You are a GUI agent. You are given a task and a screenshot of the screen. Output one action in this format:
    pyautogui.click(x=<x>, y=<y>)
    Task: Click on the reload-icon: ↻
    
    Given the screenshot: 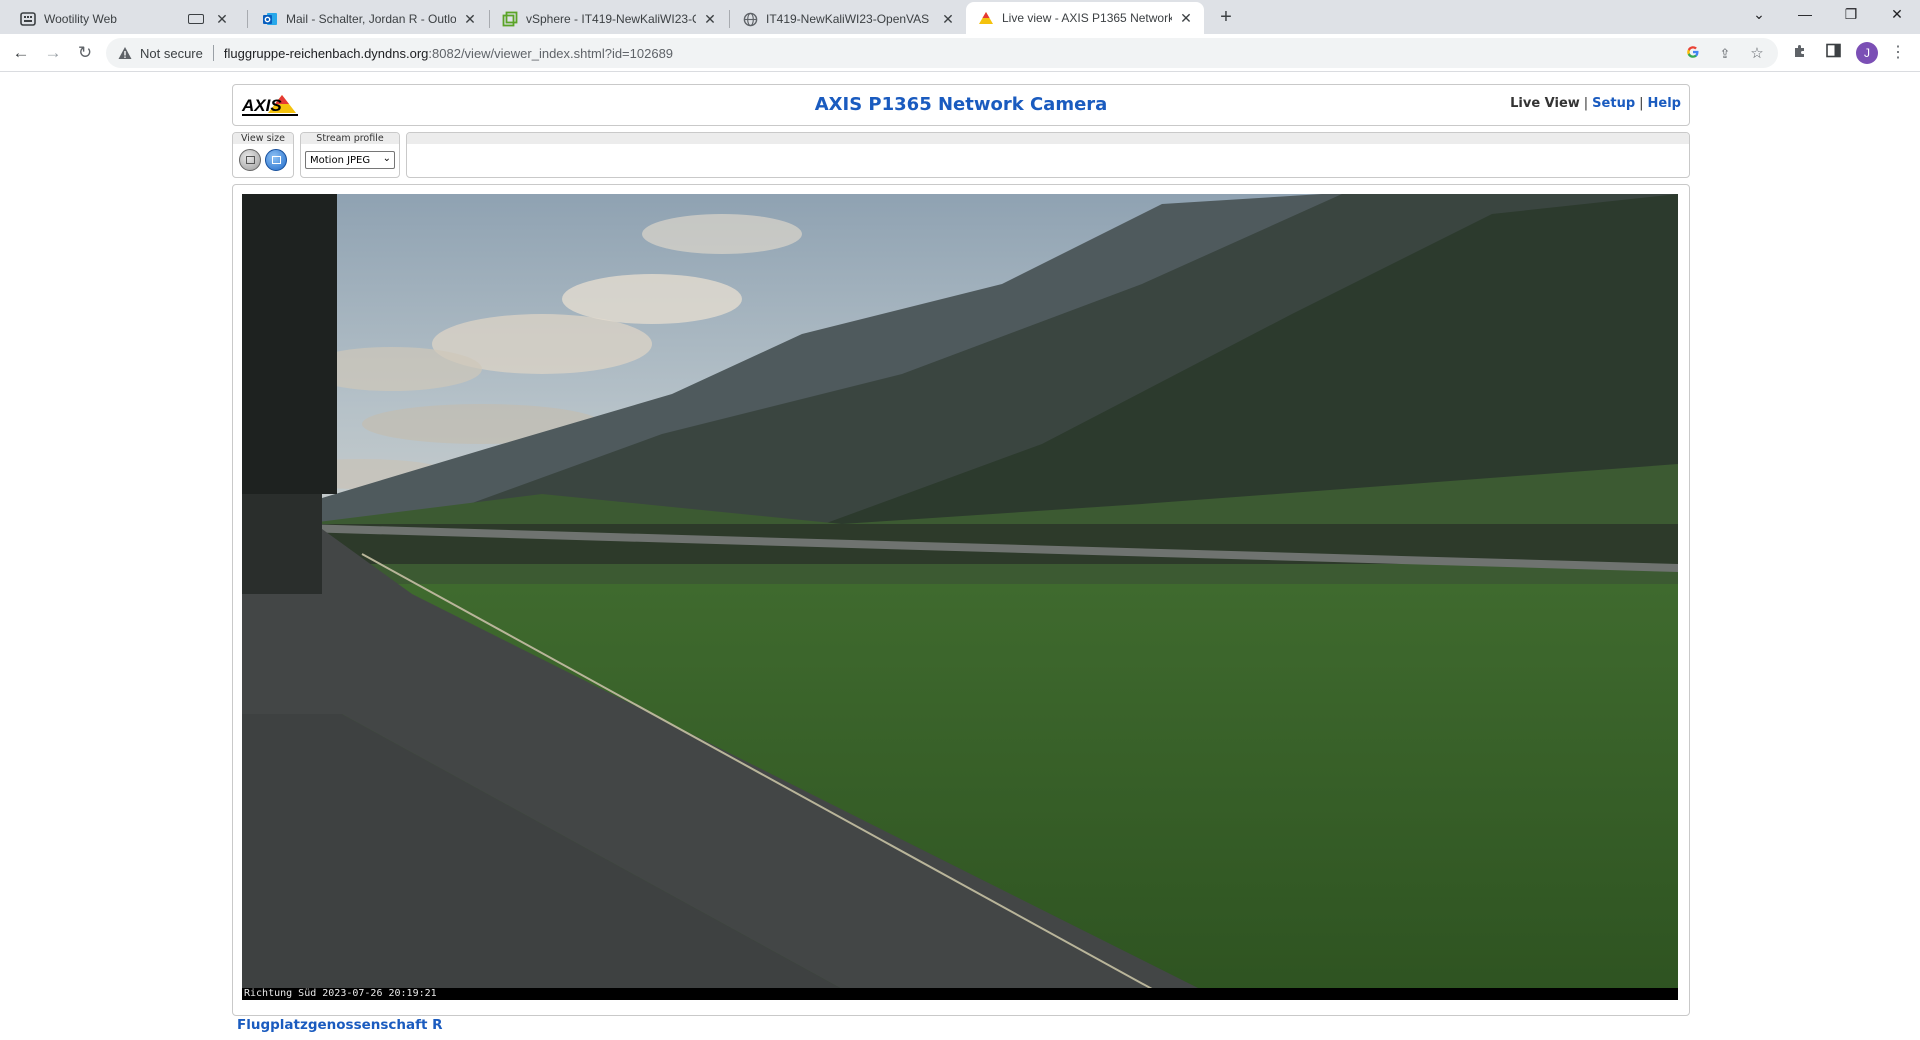 What is the action you would take?
    pyautogui.click(x=85, y=53)
    